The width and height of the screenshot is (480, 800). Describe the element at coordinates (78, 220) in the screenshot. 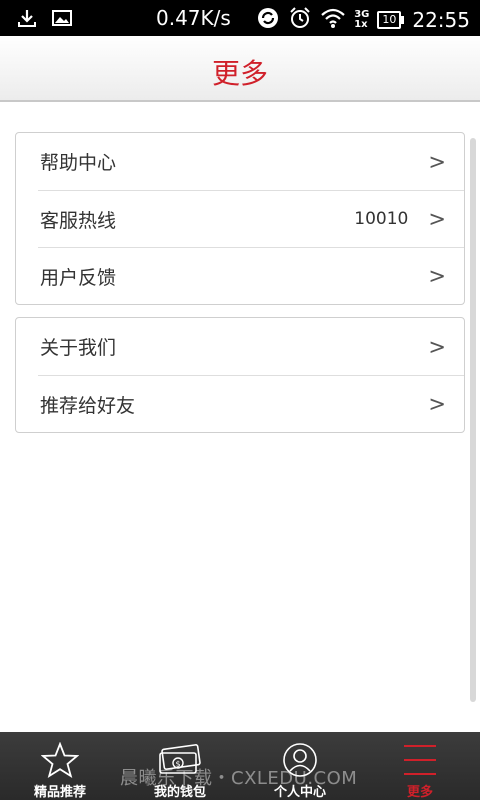

I see `menu-item-label: 客服热线` at that location.